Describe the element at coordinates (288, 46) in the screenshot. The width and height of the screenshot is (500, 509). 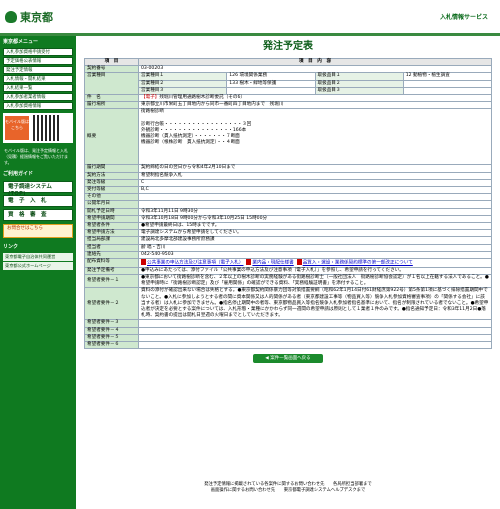
I see `page-title: 発注予定表` at that location.